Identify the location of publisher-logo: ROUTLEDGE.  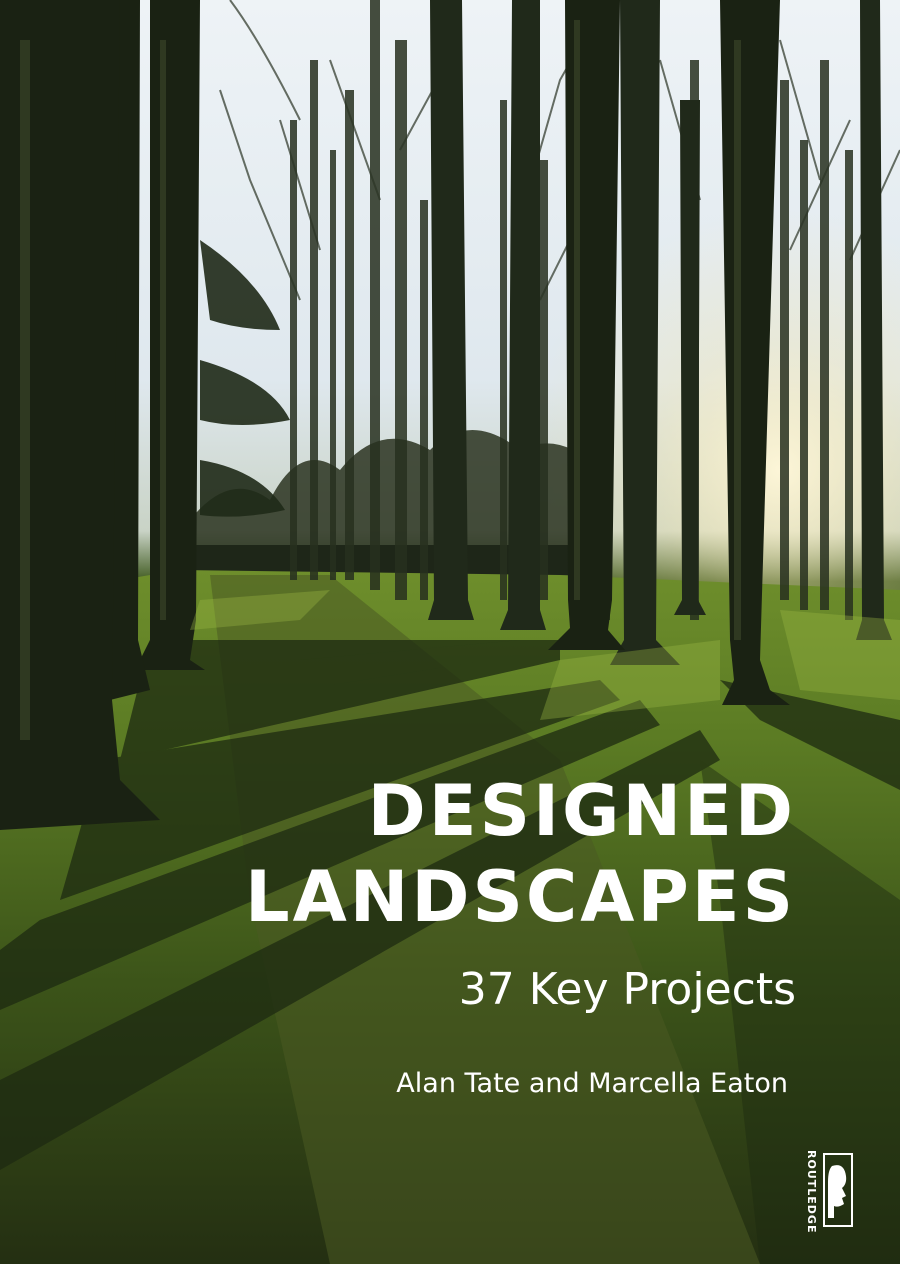
(830, 1192).